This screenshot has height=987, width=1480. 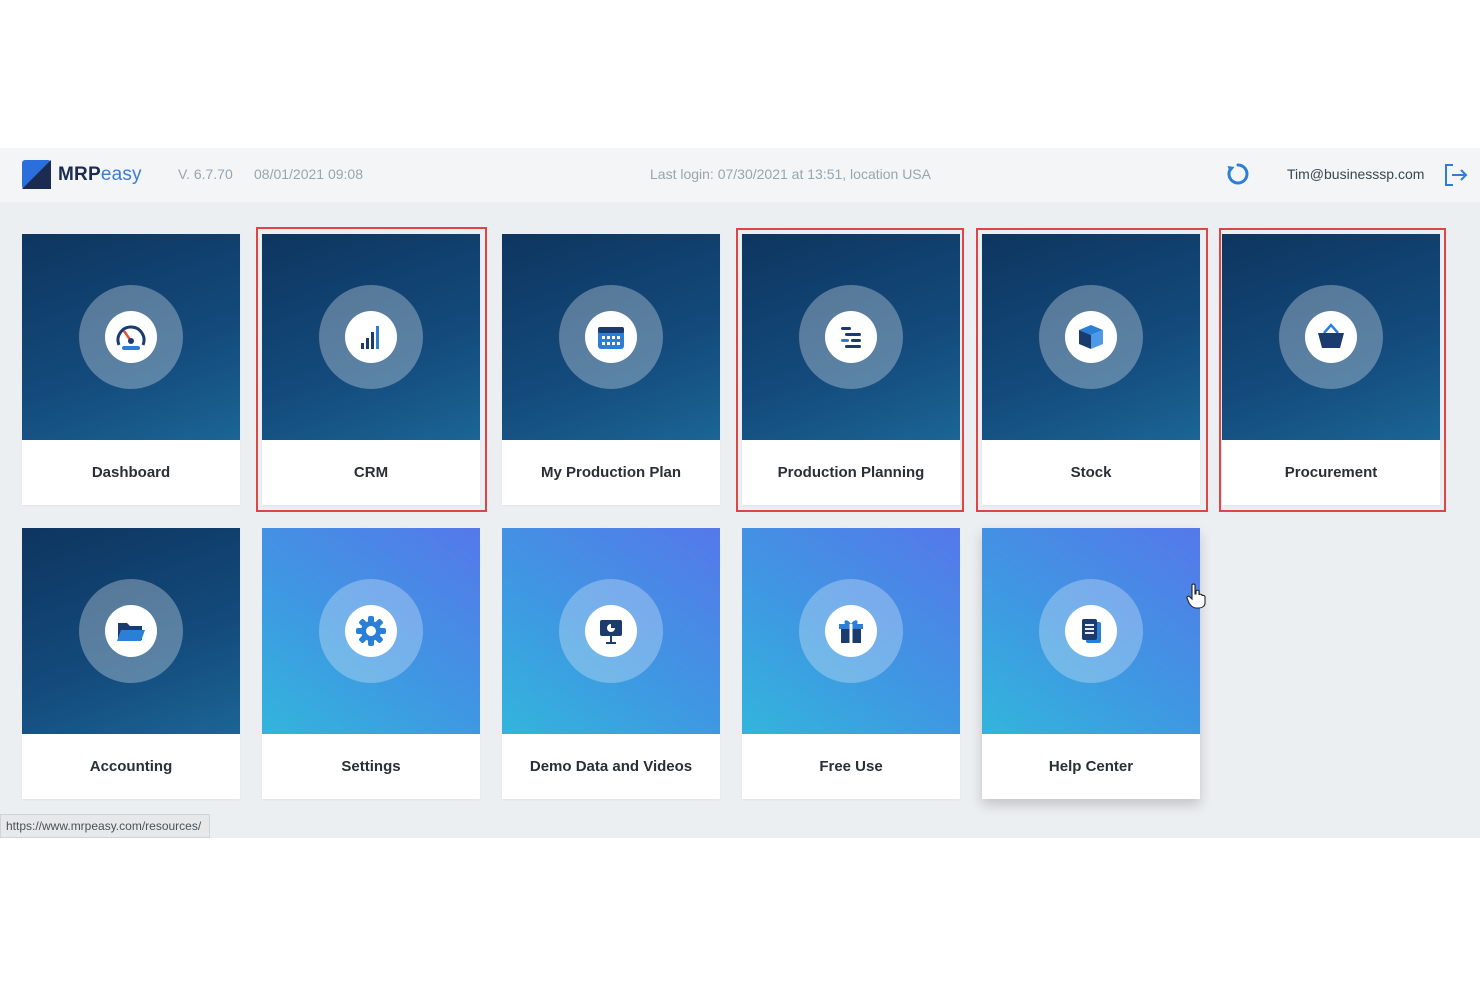 What do you see at coordinates (105, 826) in the screenshot?
I see `status-bar-url: https://www.mrpeasy.com/resources/` at bounding box center [105, 826].